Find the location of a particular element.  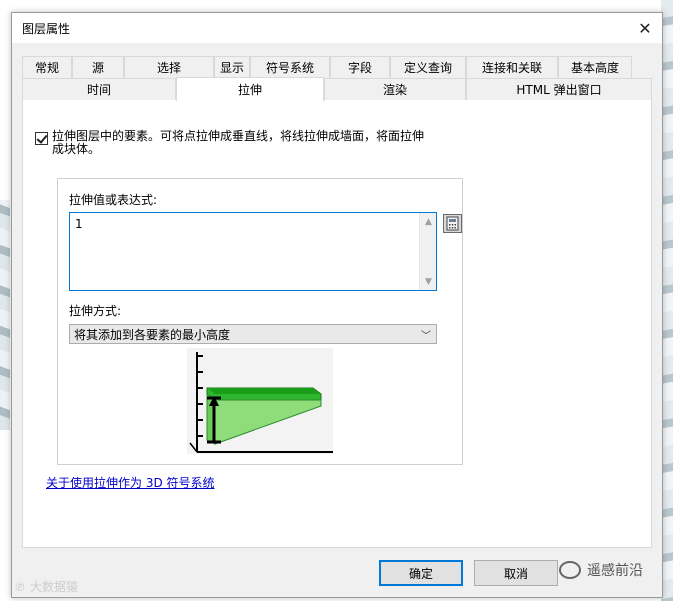

extrusion-method-value: 将其添加到各要素的最小高度 is located at coordinates (152, 334).